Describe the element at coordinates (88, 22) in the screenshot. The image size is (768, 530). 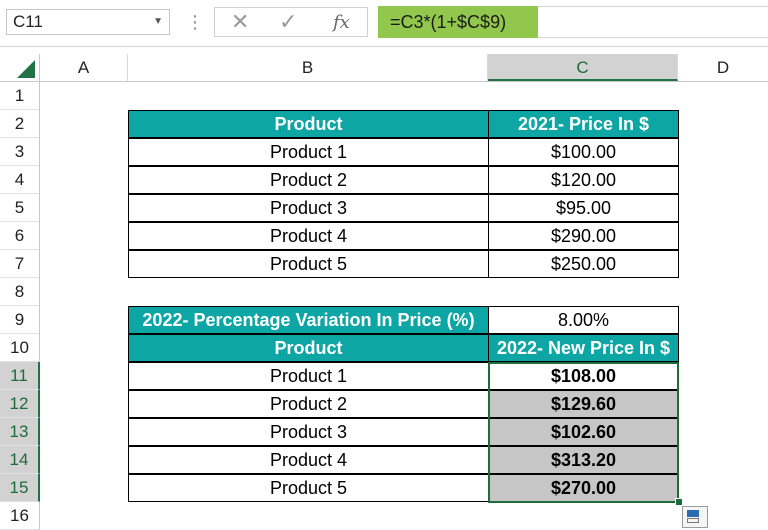
I see `name-box: C11 ▼` at that location.